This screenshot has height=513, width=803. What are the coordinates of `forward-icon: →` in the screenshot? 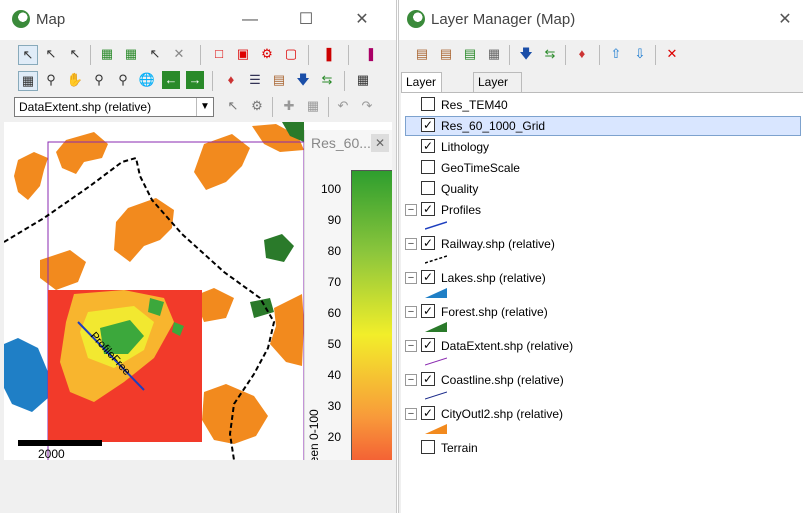 It's located at (195, 80).